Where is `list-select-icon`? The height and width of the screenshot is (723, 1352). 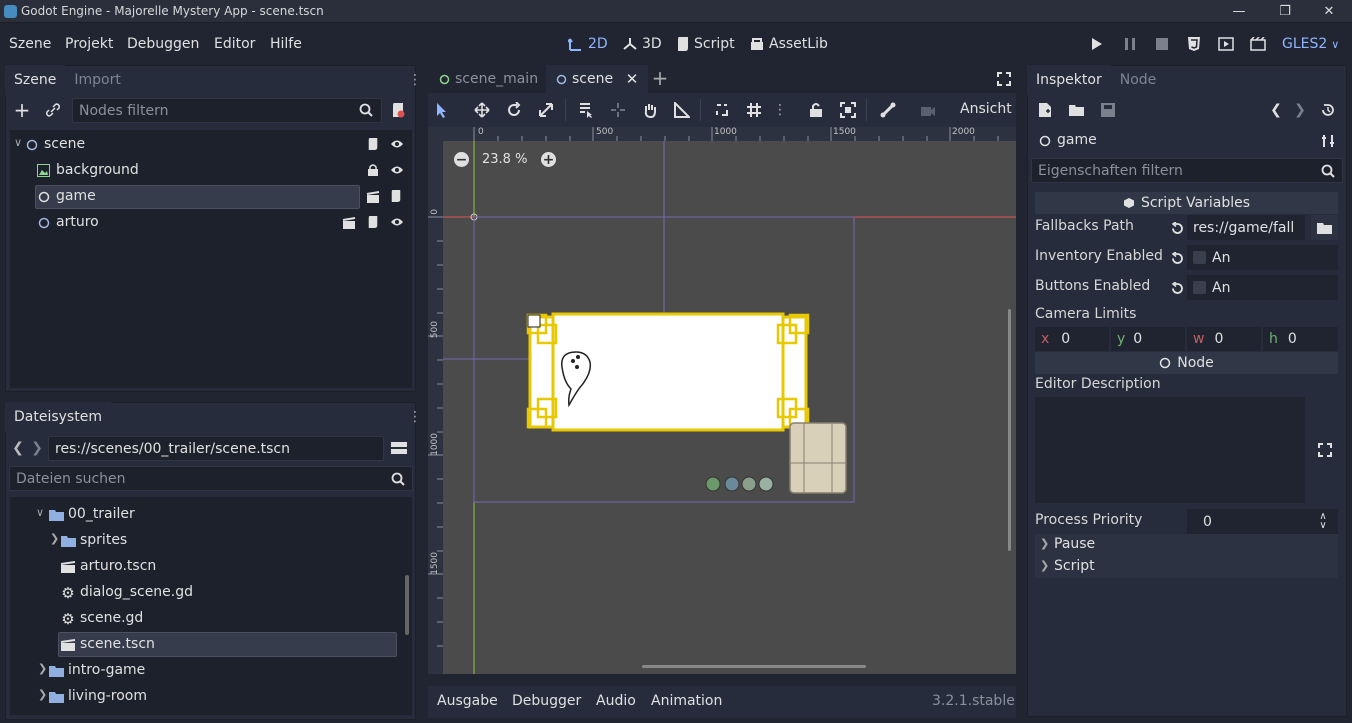
list-select-icon is located at coordinates (586, 110).